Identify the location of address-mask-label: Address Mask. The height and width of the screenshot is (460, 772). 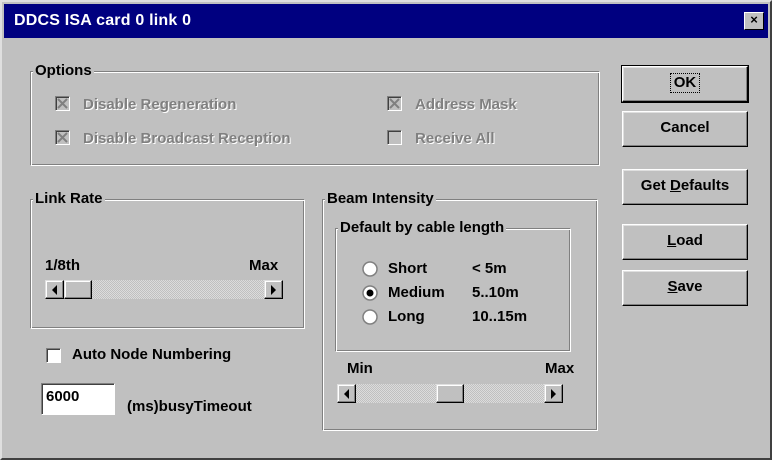
(466, 104).